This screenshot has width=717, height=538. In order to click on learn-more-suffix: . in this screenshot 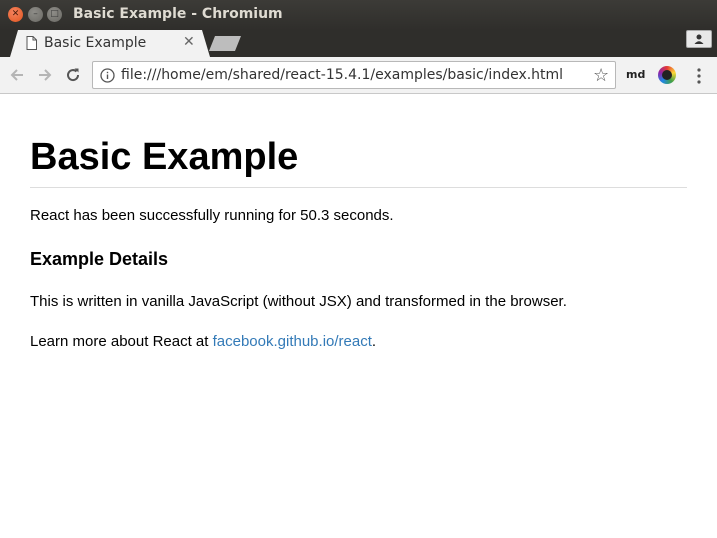, I will do `click(374, 341)`.